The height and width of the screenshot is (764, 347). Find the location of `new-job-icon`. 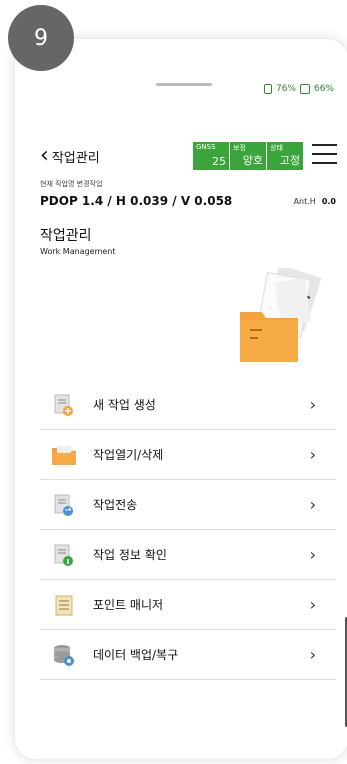

new-job-icon is located at coordinates (64, 405).